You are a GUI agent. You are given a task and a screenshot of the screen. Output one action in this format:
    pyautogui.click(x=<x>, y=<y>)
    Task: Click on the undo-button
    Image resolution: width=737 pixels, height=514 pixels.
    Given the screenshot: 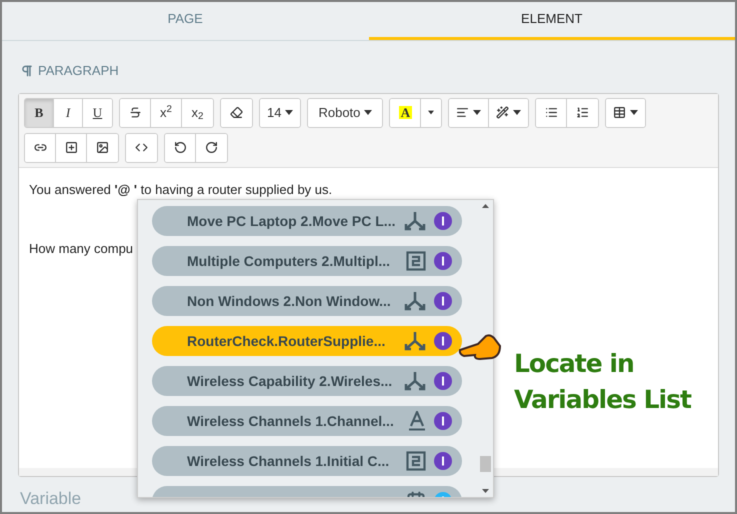 What is the action you would take?
    pyautogui.click(x=180, y=148)
    